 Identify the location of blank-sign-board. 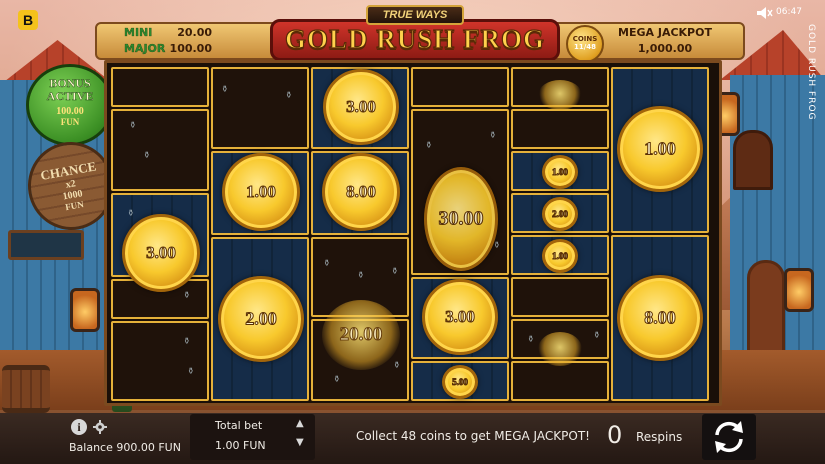
(46, 245).